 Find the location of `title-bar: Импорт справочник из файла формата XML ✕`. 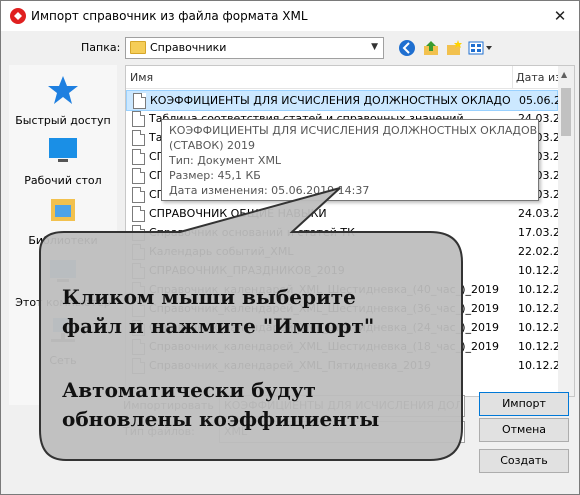

title-bar: Импорт справочник из файла формата XML ✕ is located at coordinates (290, 16).